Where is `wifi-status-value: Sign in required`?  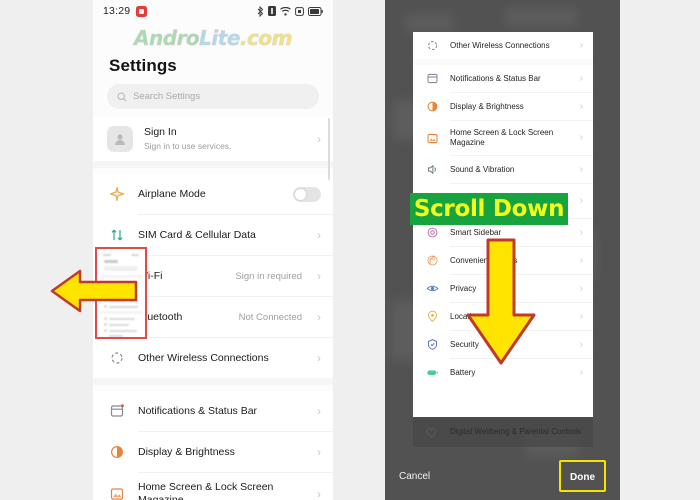
wifi-status-value: Sign in required is located at coordinates (268, 276).